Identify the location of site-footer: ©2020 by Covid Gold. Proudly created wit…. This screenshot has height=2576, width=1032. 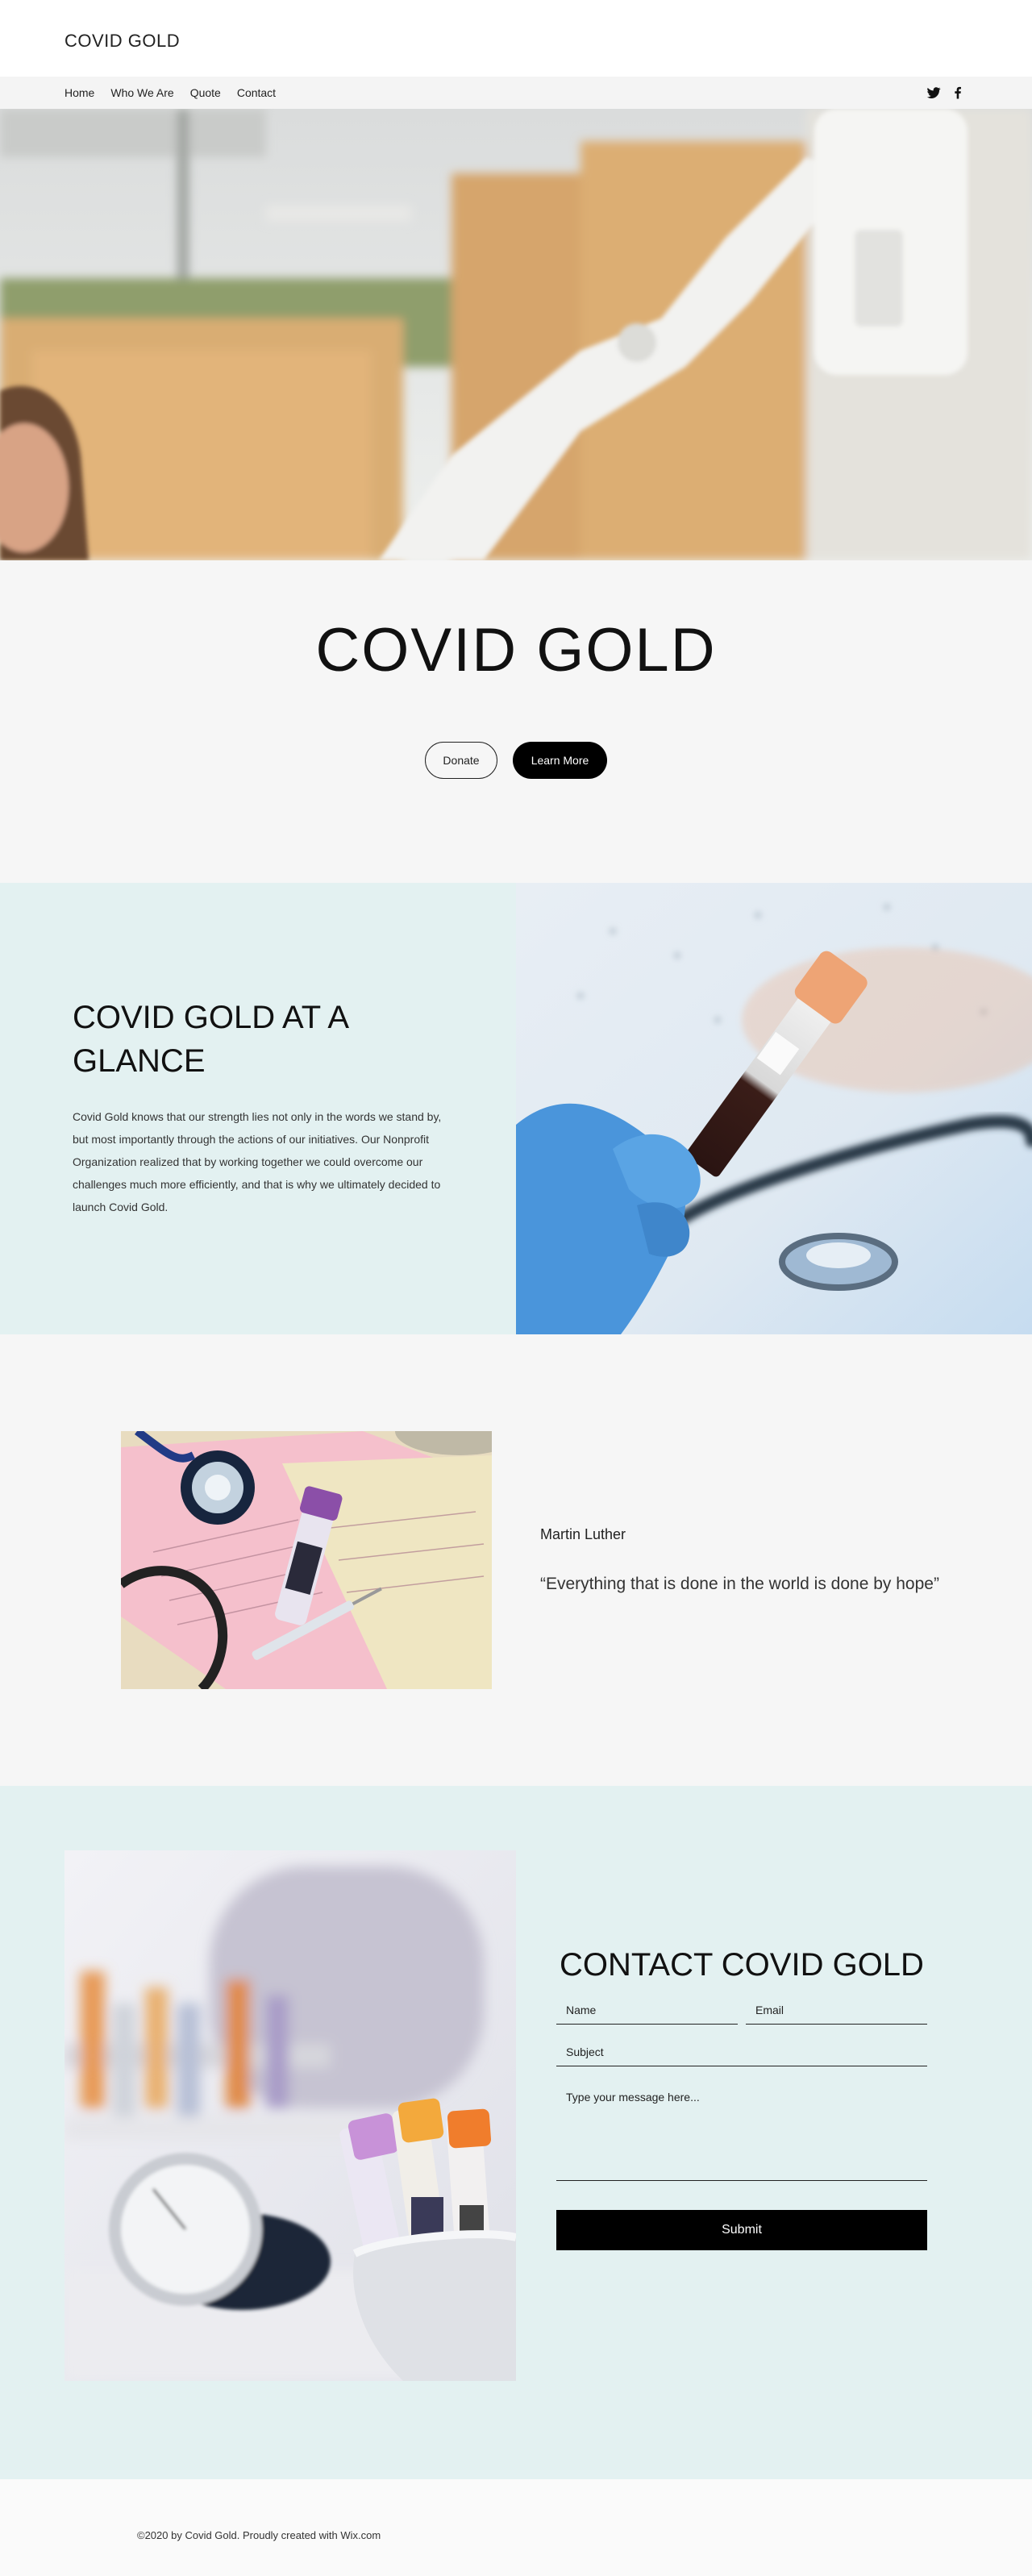
(516, 2528).